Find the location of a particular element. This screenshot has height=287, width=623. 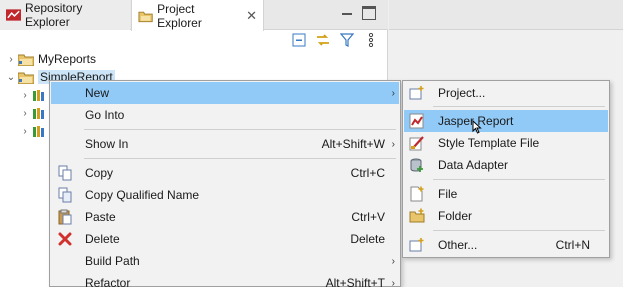

tab-repository-label: Repository Explorer is located at coordinates (54, 15).